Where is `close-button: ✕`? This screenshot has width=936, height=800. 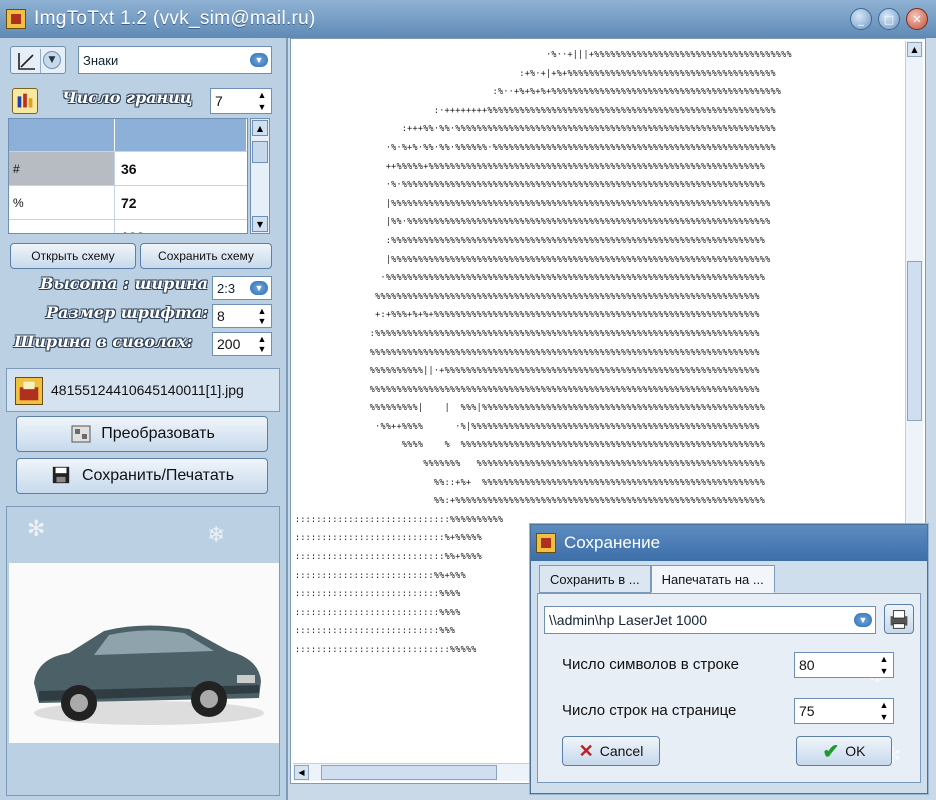
close-button: ✕ is located at coordinates (917, 19).